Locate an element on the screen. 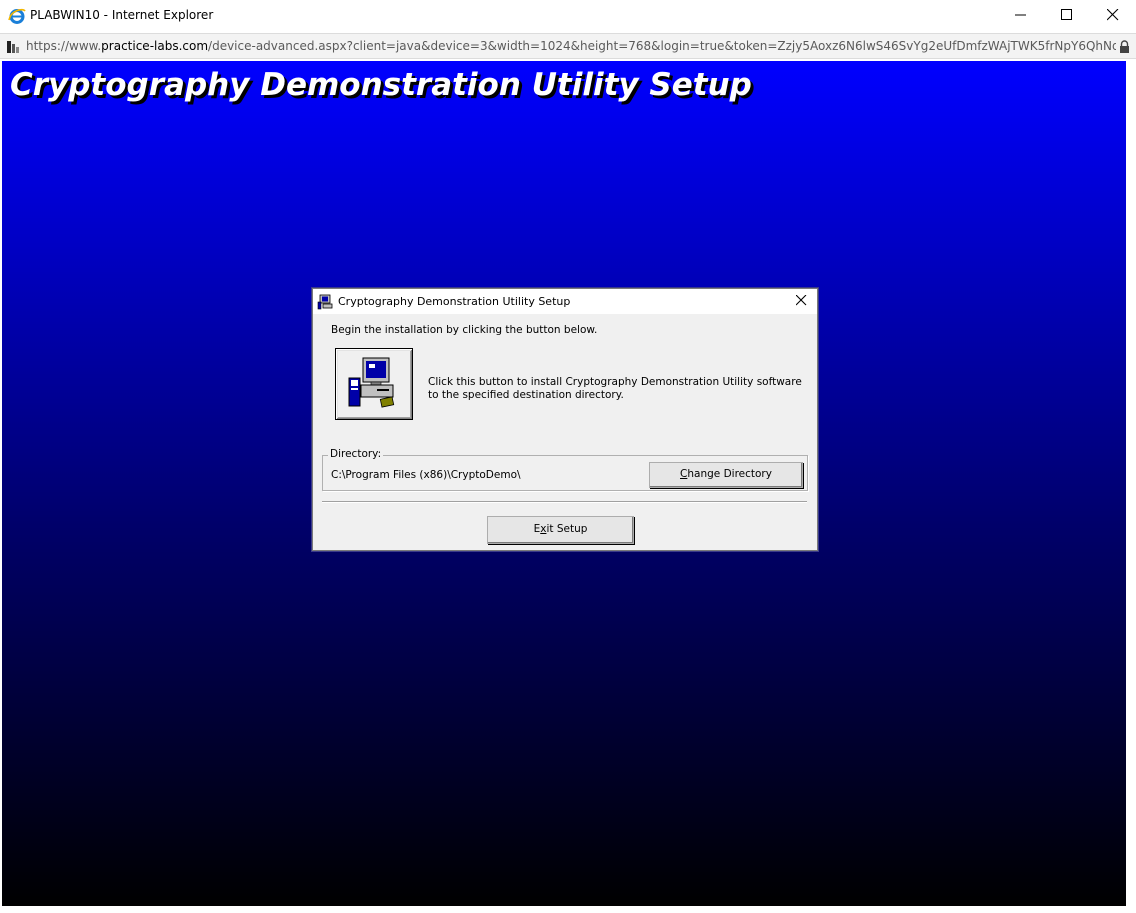  setup-app-icon is located at coordinates (325, 302).